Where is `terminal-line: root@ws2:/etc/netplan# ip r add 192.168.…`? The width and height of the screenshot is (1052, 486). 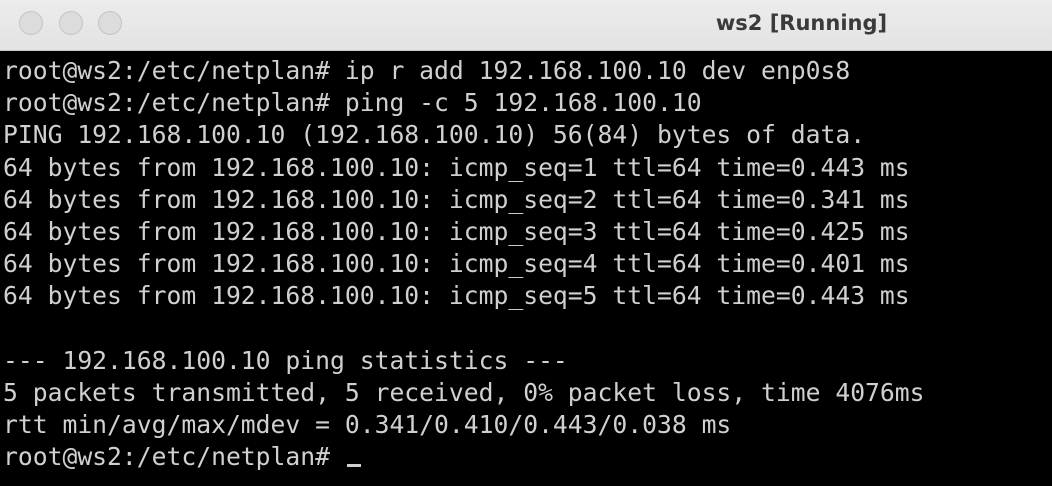
terminal-line: root@ws2:/etc/netplan# ip r add 192.168.… is located at coordinates (427, 70).